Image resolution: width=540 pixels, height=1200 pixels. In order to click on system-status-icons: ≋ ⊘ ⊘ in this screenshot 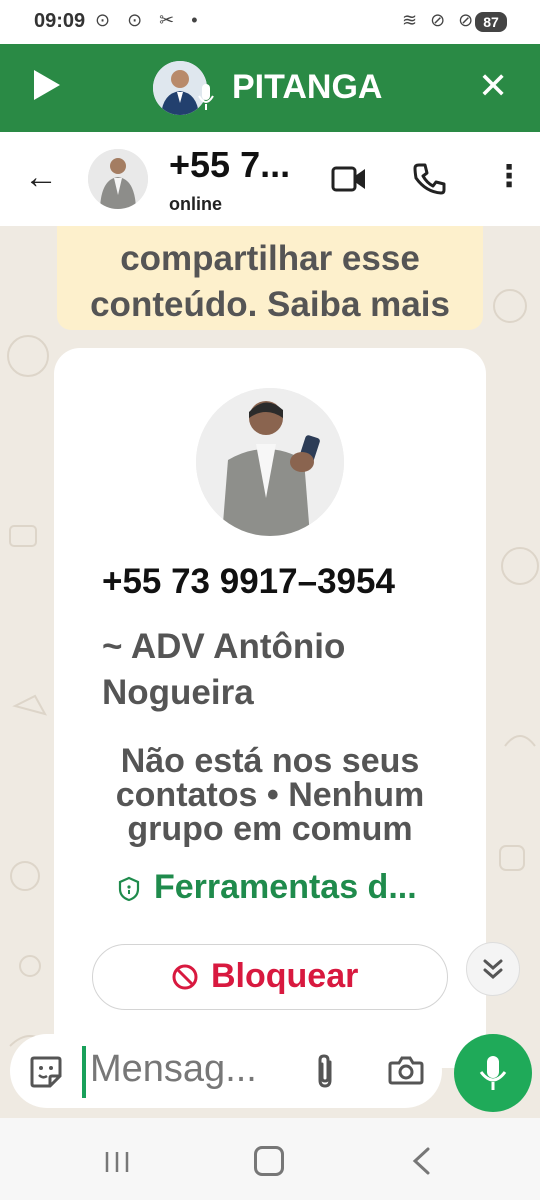, I will do `click(440, 20)`.